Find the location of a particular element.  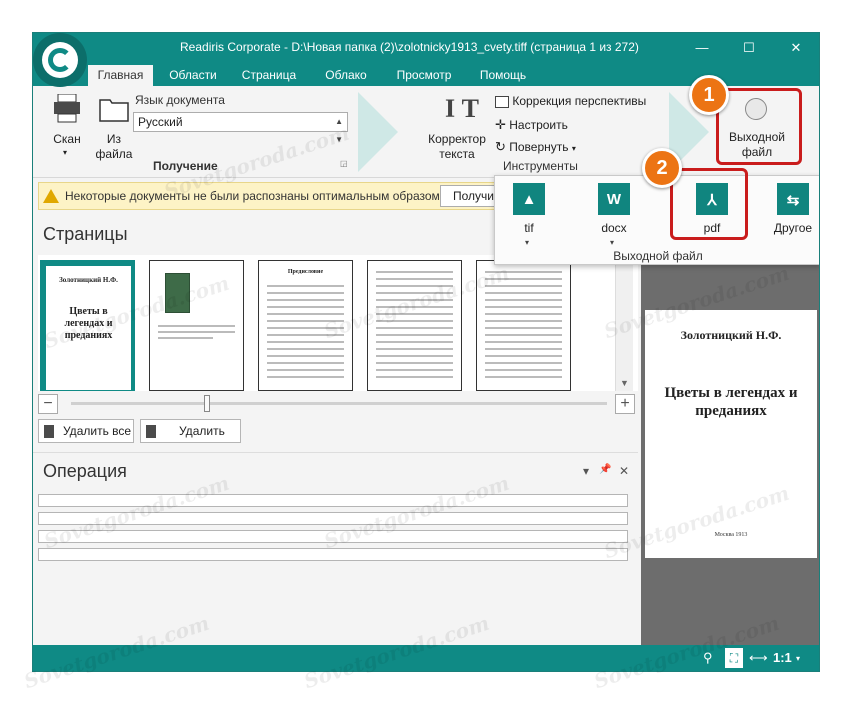

preview-author: Золотницкий Н.Ф. is located at coordinates (731, 335).